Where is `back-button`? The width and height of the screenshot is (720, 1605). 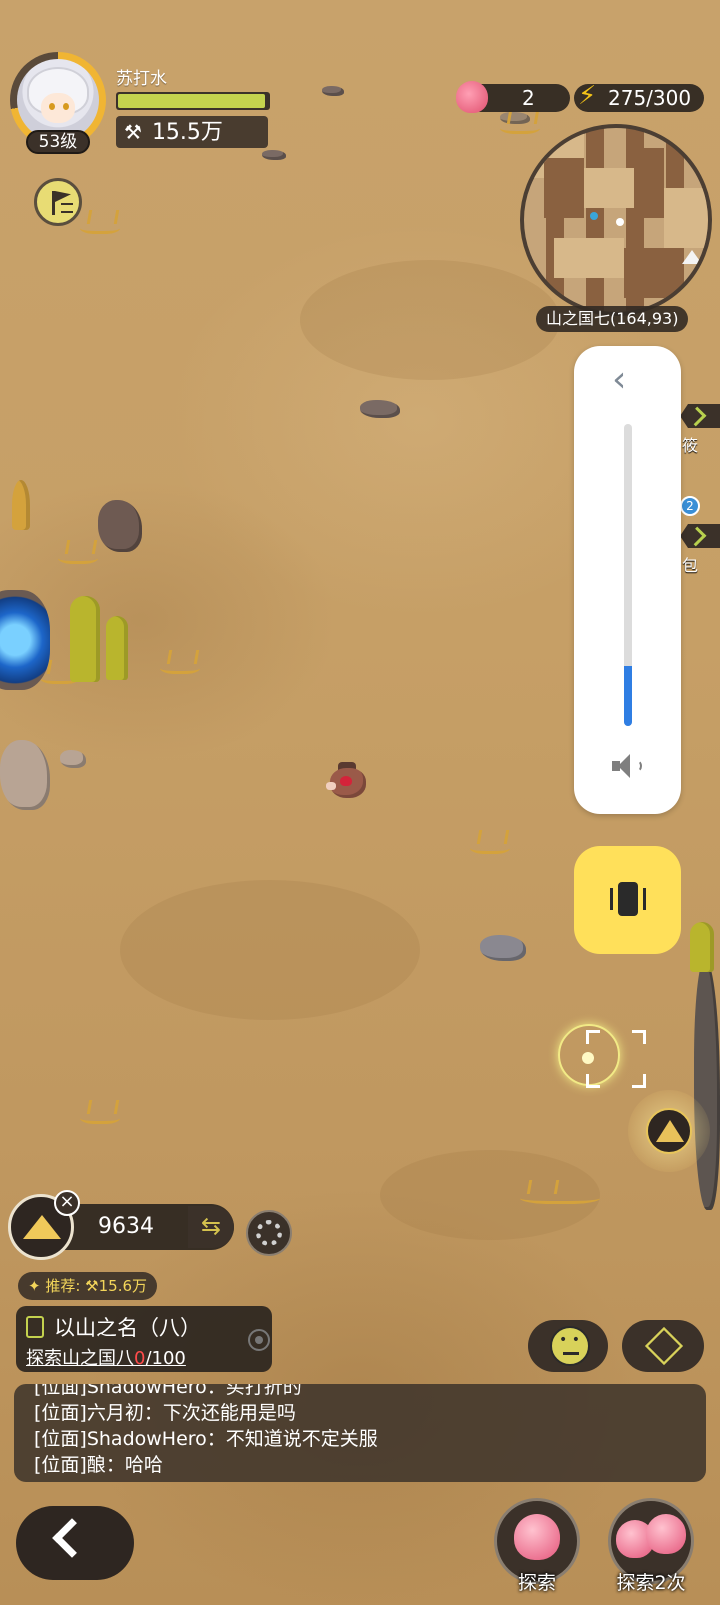 back-button is located at coordinates (75, 1543).